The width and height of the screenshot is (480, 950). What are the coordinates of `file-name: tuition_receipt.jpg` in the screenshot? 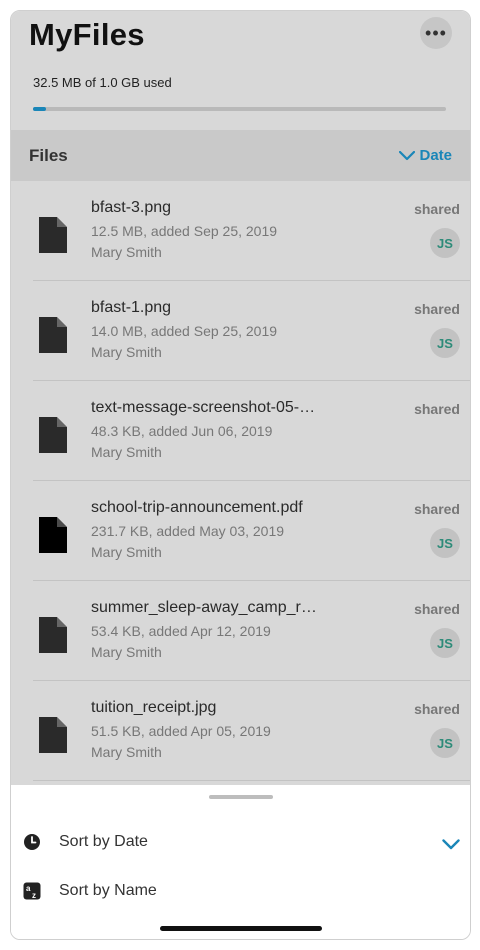 It's located at (154, 707).